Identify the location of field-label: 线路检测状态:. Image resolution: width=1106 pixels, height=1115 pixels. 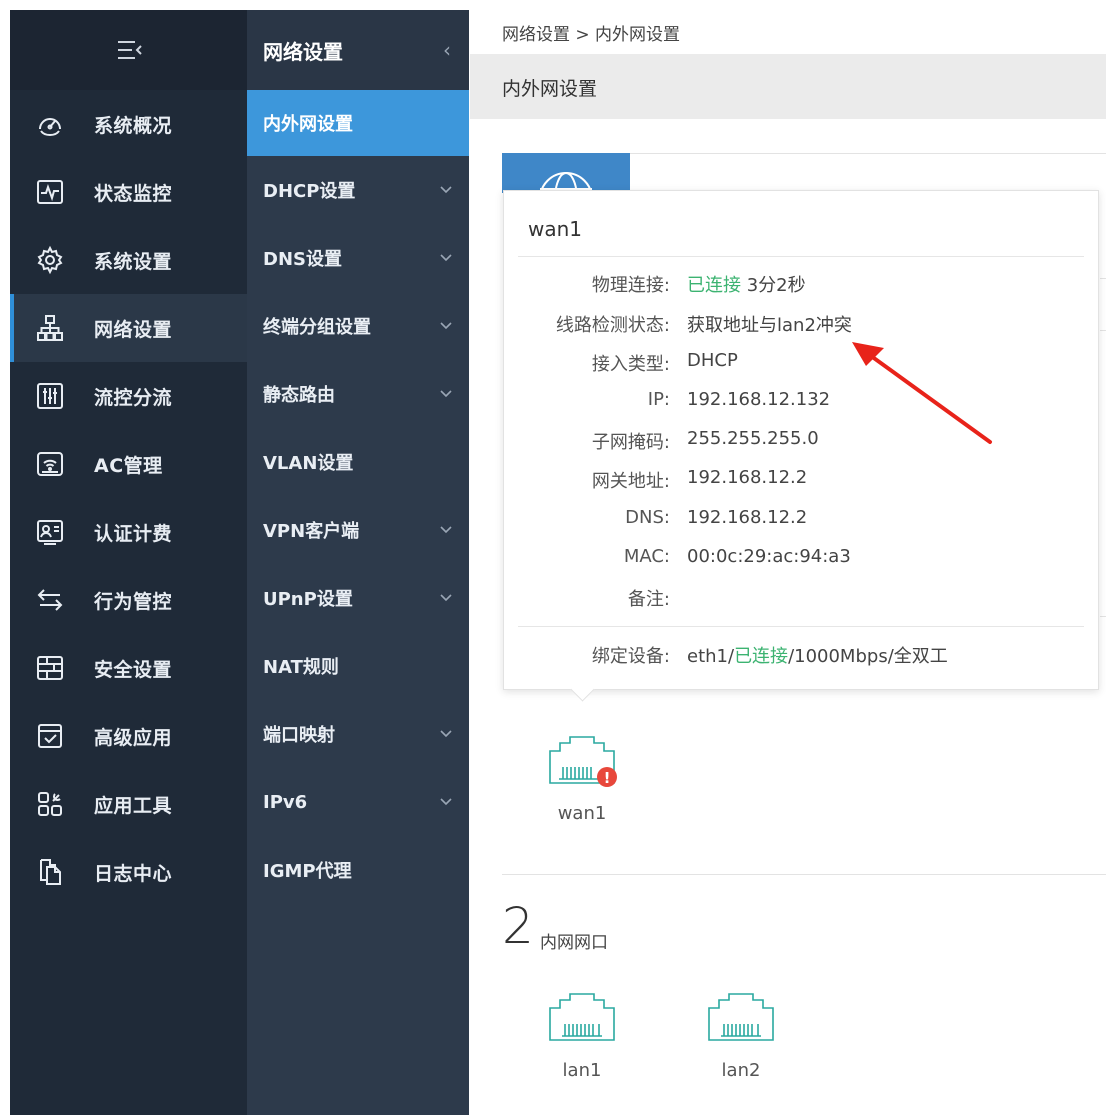
(612, 325).